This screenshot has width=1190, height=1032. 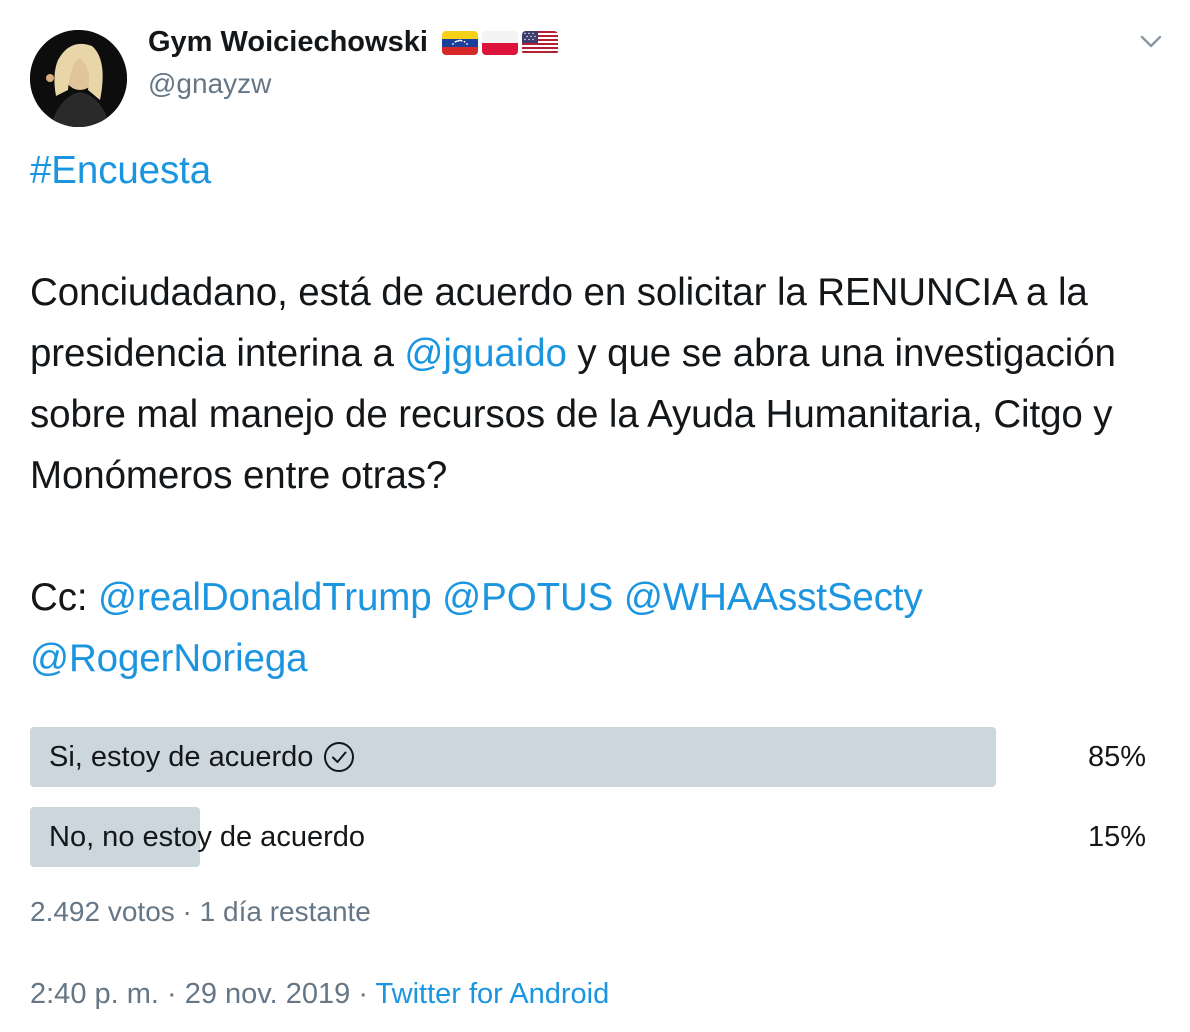 I want to click on poland-flag-icon, so click(x=499, y=42).